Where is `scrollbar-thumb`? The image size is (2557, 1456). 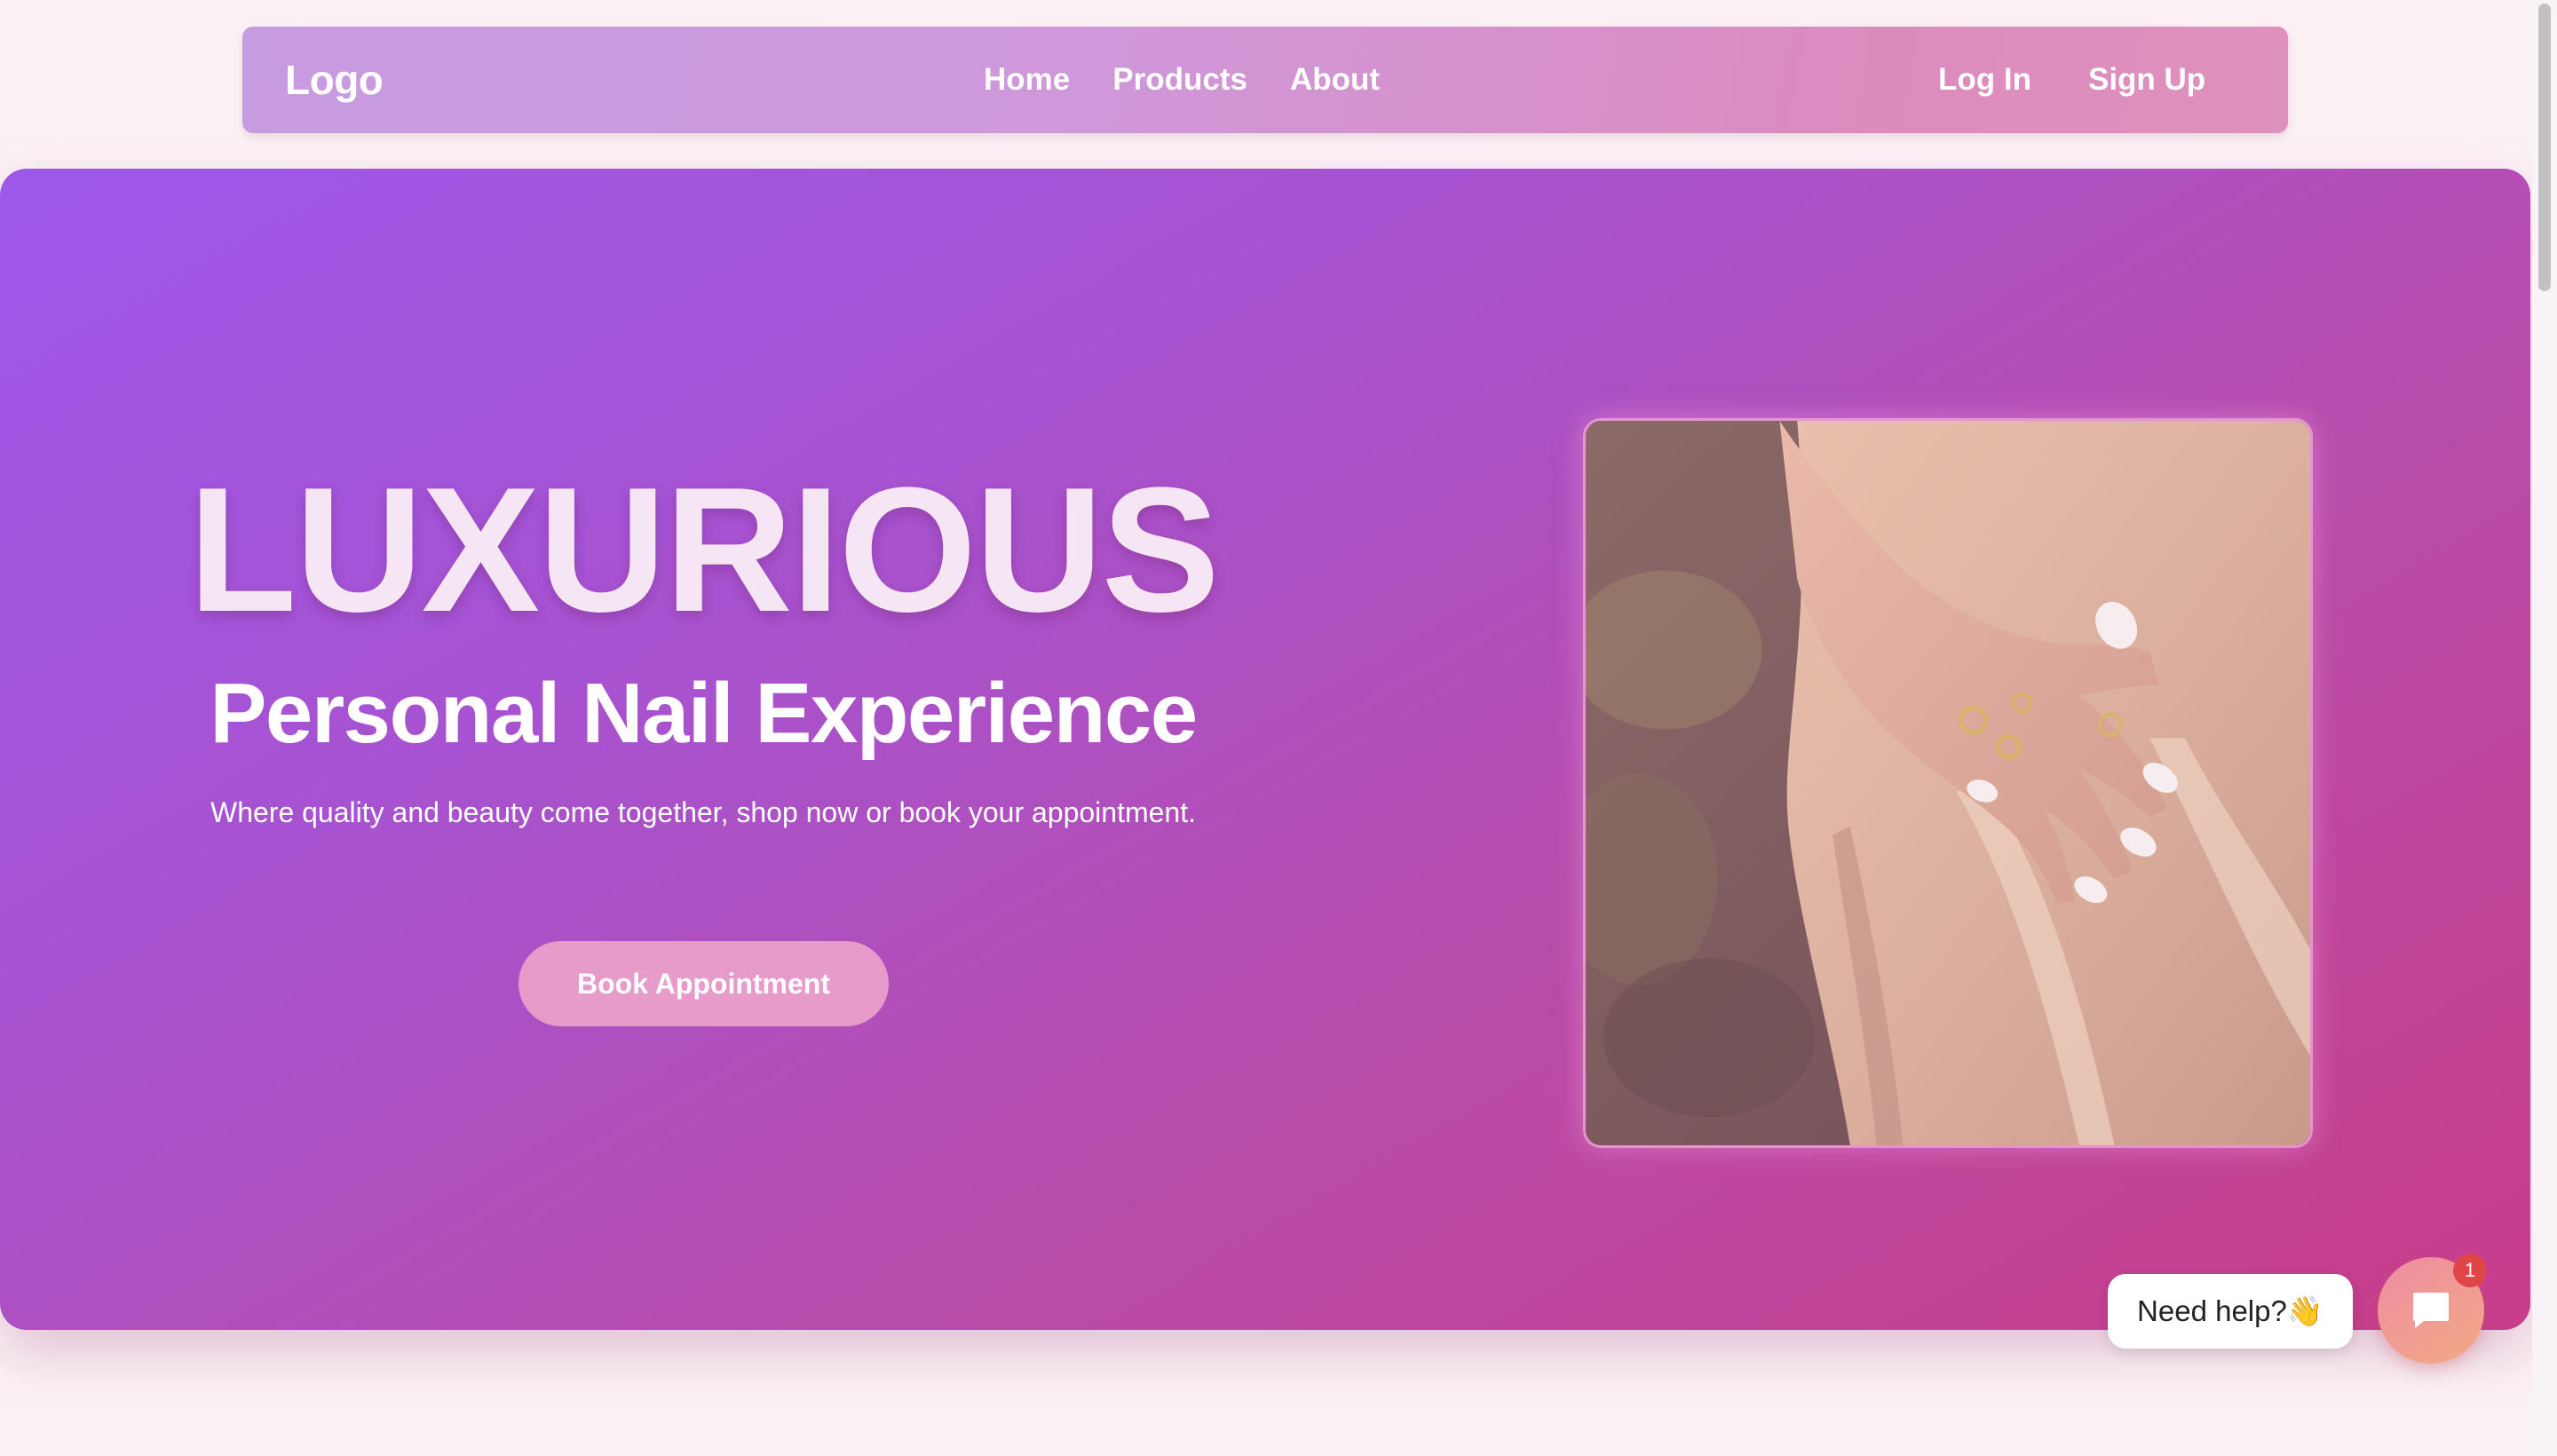 scrollbar-thumb is located at coordinates (2544, 147).